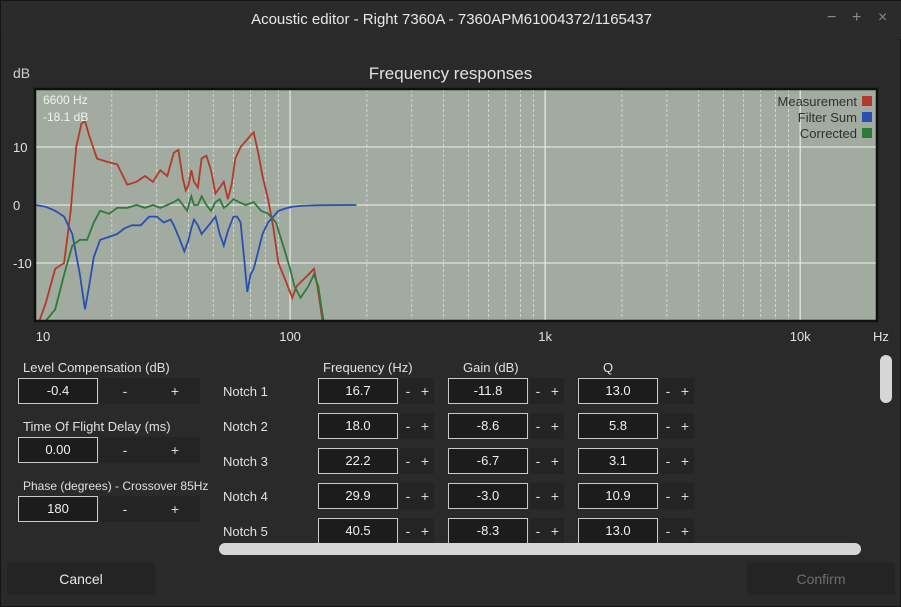 The height and width of the screenshot is (607, 901). Describe the element at coordinates (175, 450) in the screenshot. I see `time-of-flight-increment-button: +` at that location.